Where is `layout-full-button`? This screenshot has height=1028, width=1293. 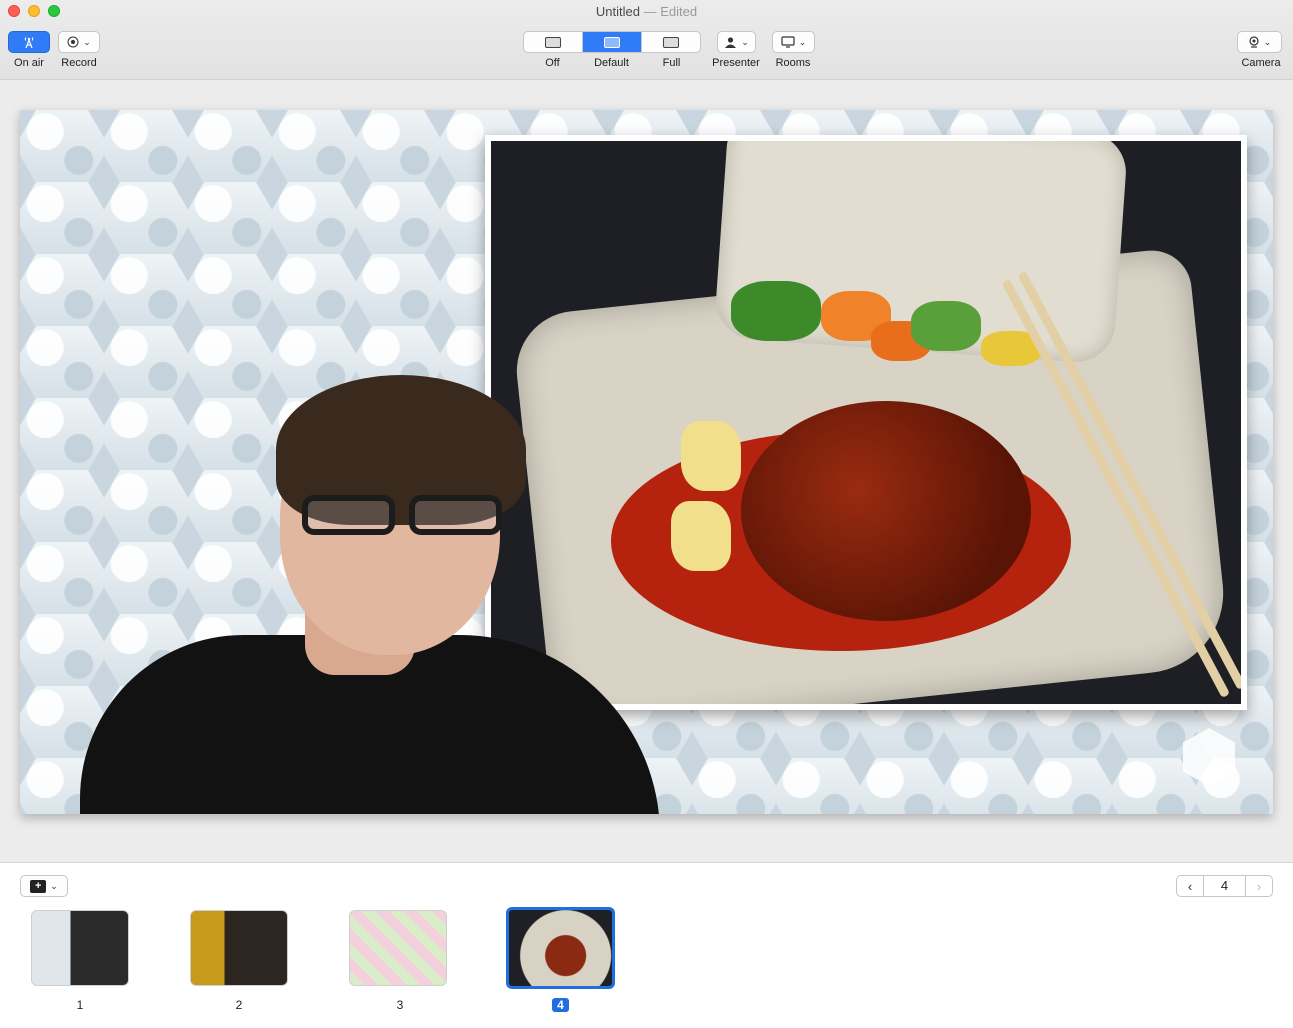 layout-full-button is located at coordinates (671, 42).